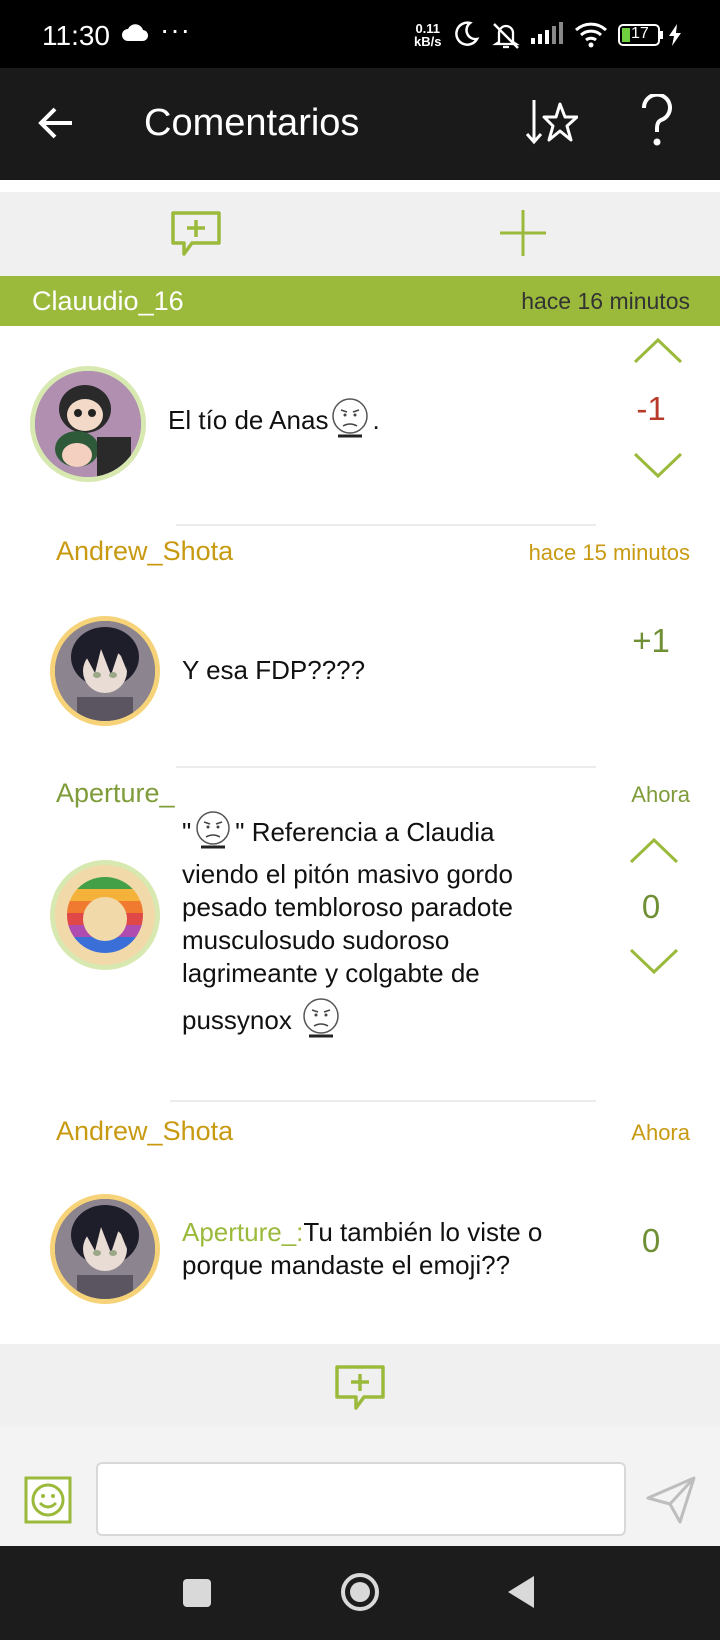 The width and height of the screenshot is (720, 1640). I want to click on comment-line: viendo el pitón masivo gordo, so click(347, 874).